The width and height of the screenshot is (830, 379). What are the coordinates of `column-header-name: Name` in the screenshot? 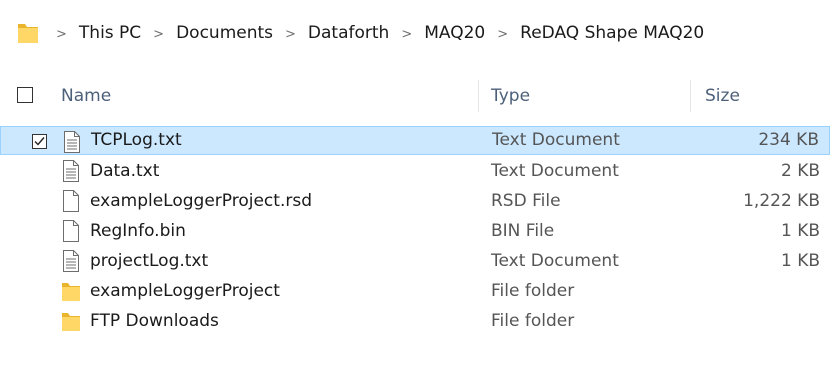 It's located at (86, 96).